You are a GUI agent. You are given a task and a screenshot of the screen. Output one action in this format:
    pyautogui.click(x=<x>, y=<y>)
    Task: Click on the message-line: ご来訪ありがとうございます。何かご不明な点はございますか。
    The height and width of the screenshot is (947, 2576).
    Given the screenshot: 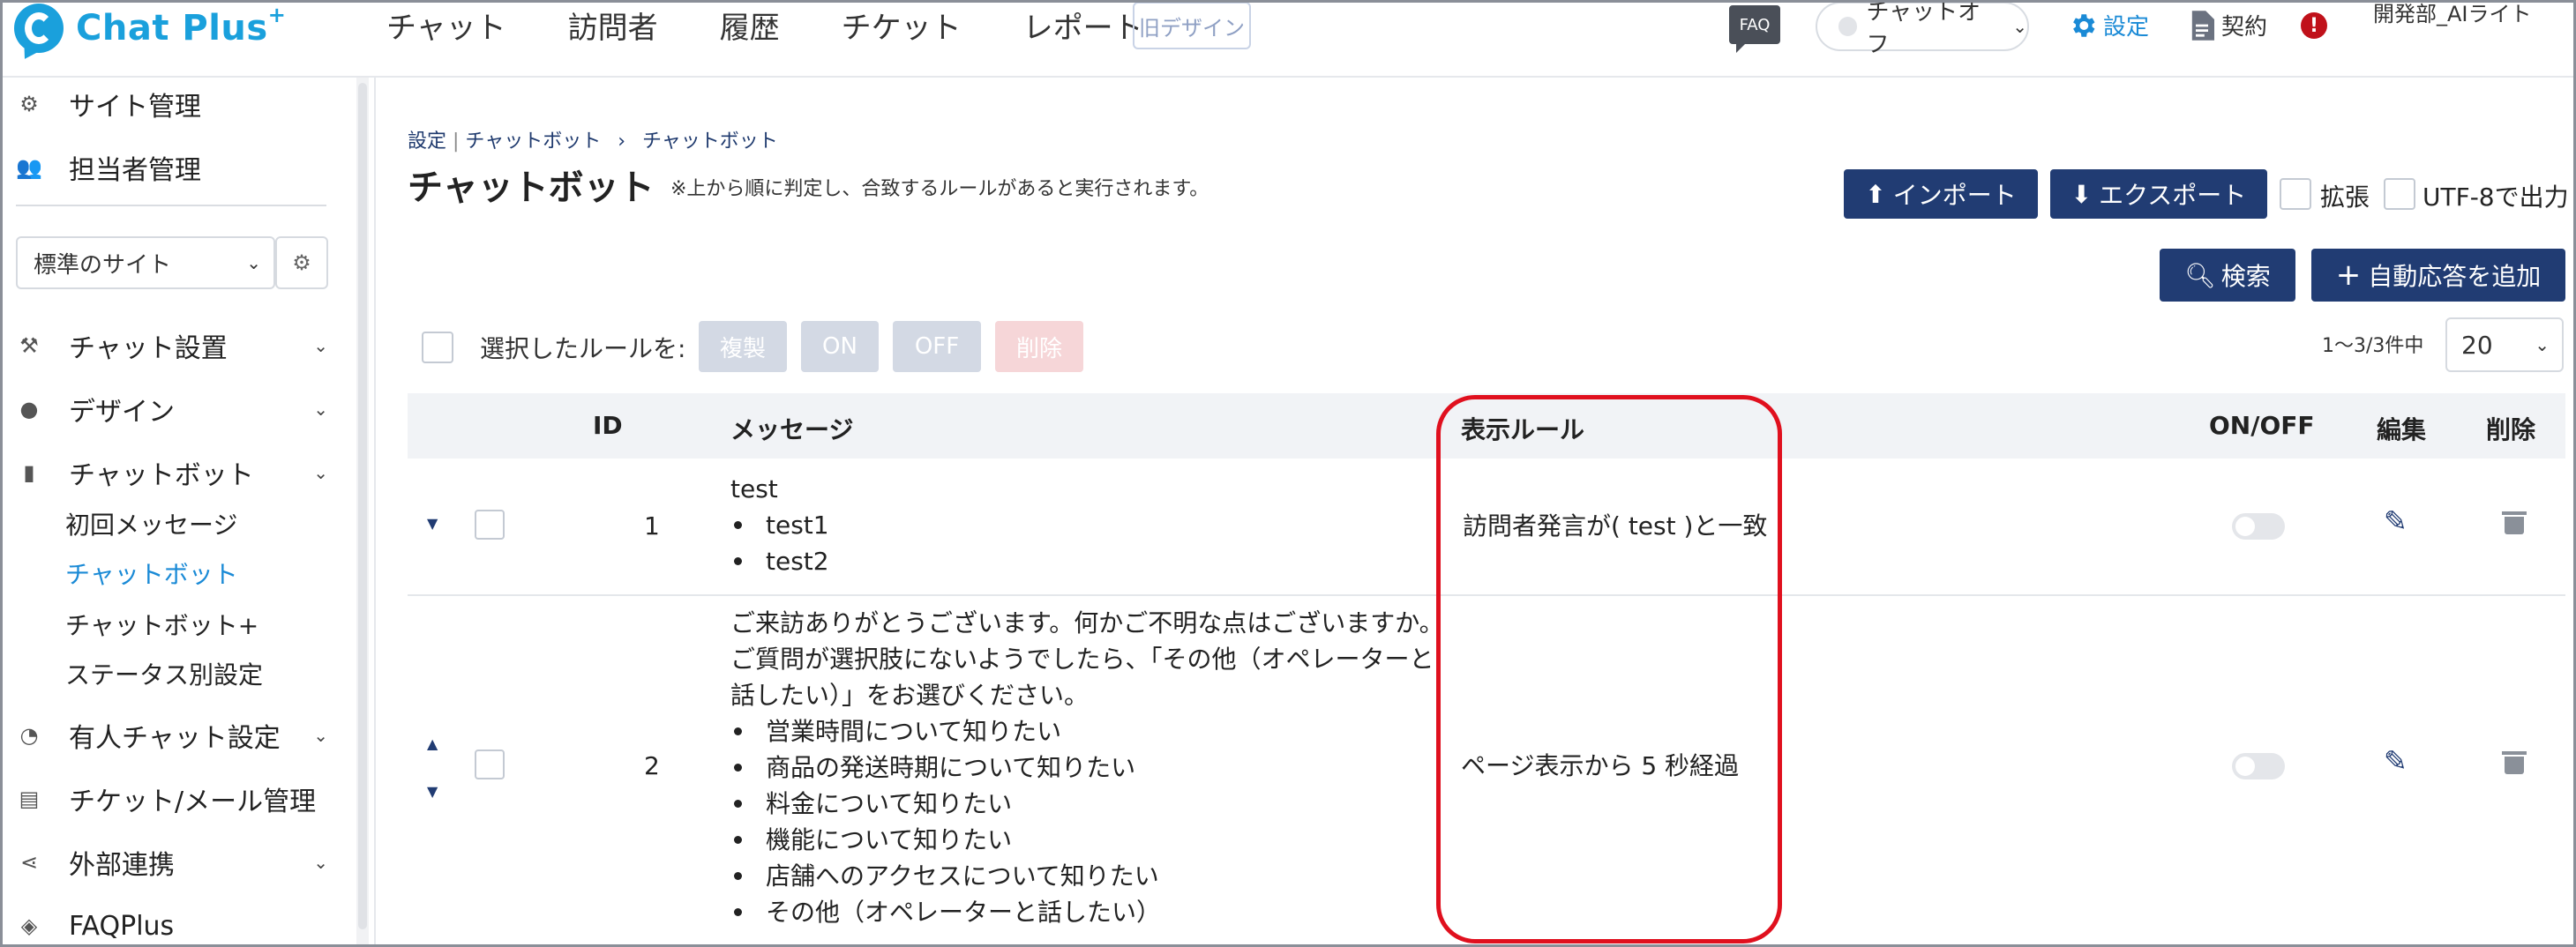 What is the action you would take?
    pyautogui.click(x=1087, y=623)
    